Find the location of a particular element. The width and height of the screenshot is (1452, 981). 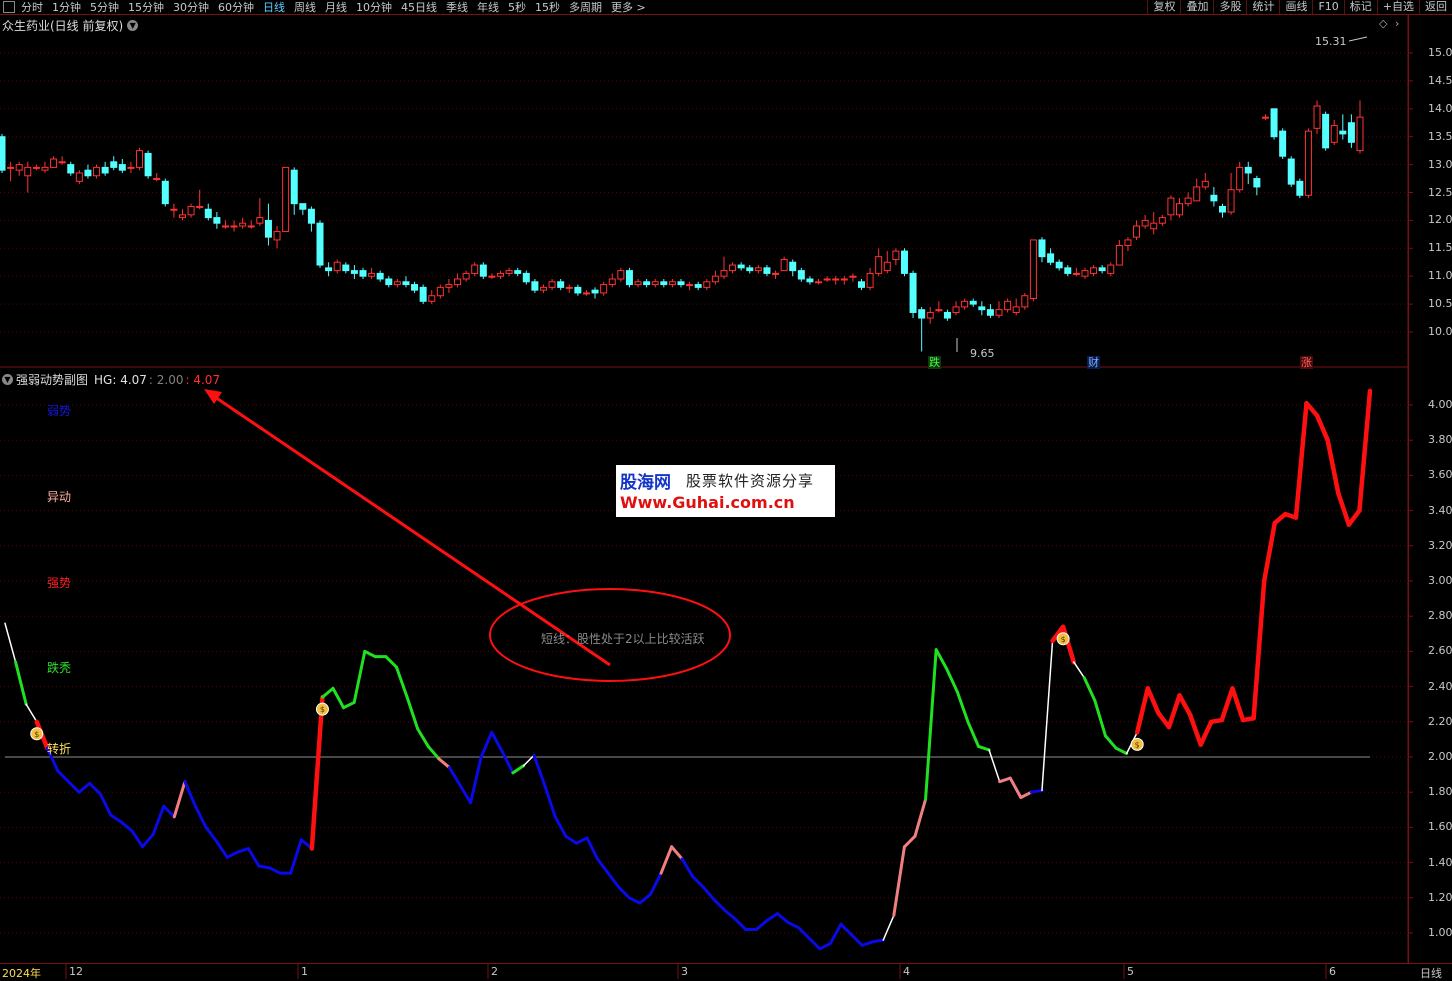

high-price-label: 15.31 is located at coordinates (1331, 41).